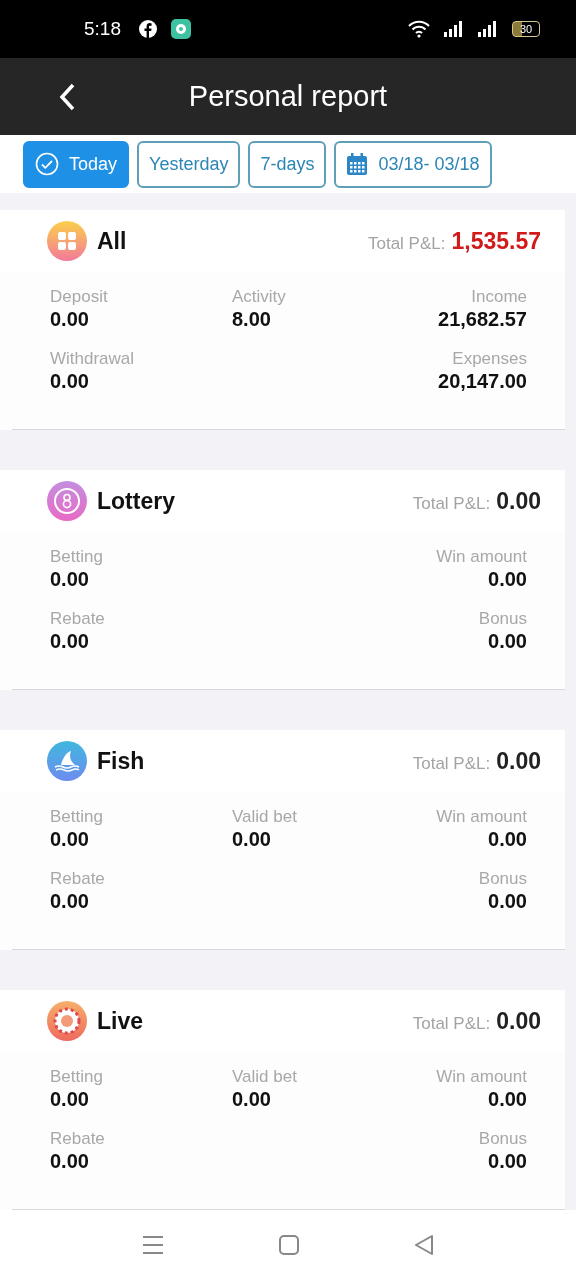 The width and height of the screenshot is (576, 1280). I want to click on back-triangle-icon, so click(424, 1245).